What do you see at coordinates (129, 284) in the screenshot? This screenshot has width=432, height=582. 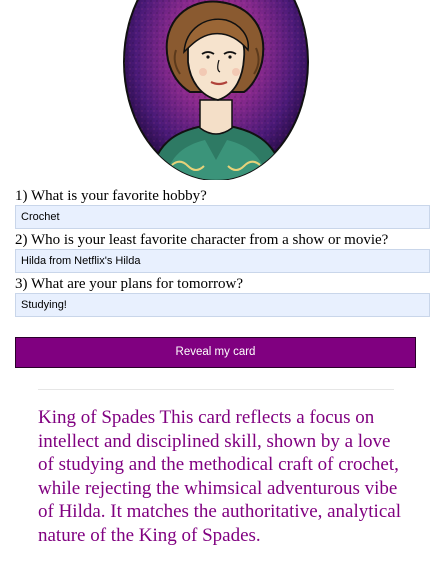 I see `question-label-3: 3) What are your plans for tomorrow?` at bounding box center [129, 284].